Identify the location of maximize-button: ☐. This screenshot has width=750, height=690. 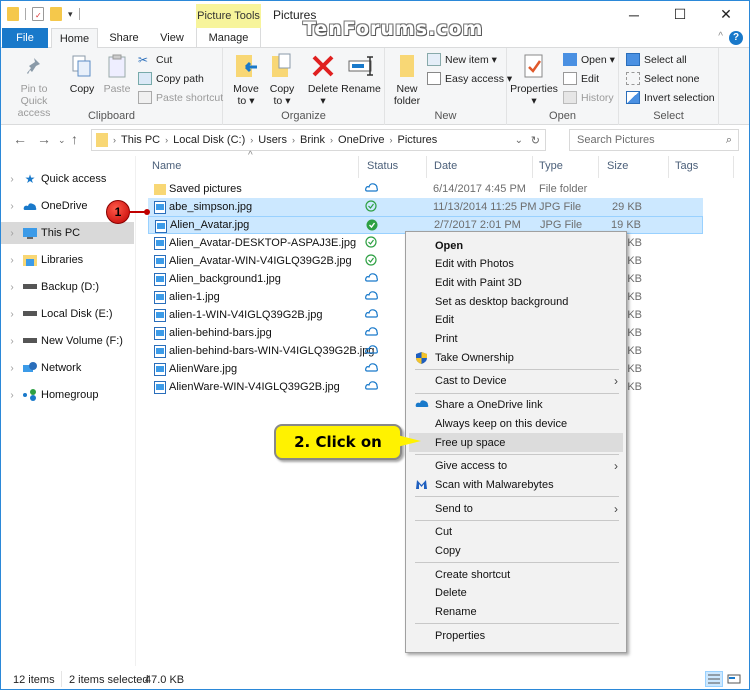
(680, 14).